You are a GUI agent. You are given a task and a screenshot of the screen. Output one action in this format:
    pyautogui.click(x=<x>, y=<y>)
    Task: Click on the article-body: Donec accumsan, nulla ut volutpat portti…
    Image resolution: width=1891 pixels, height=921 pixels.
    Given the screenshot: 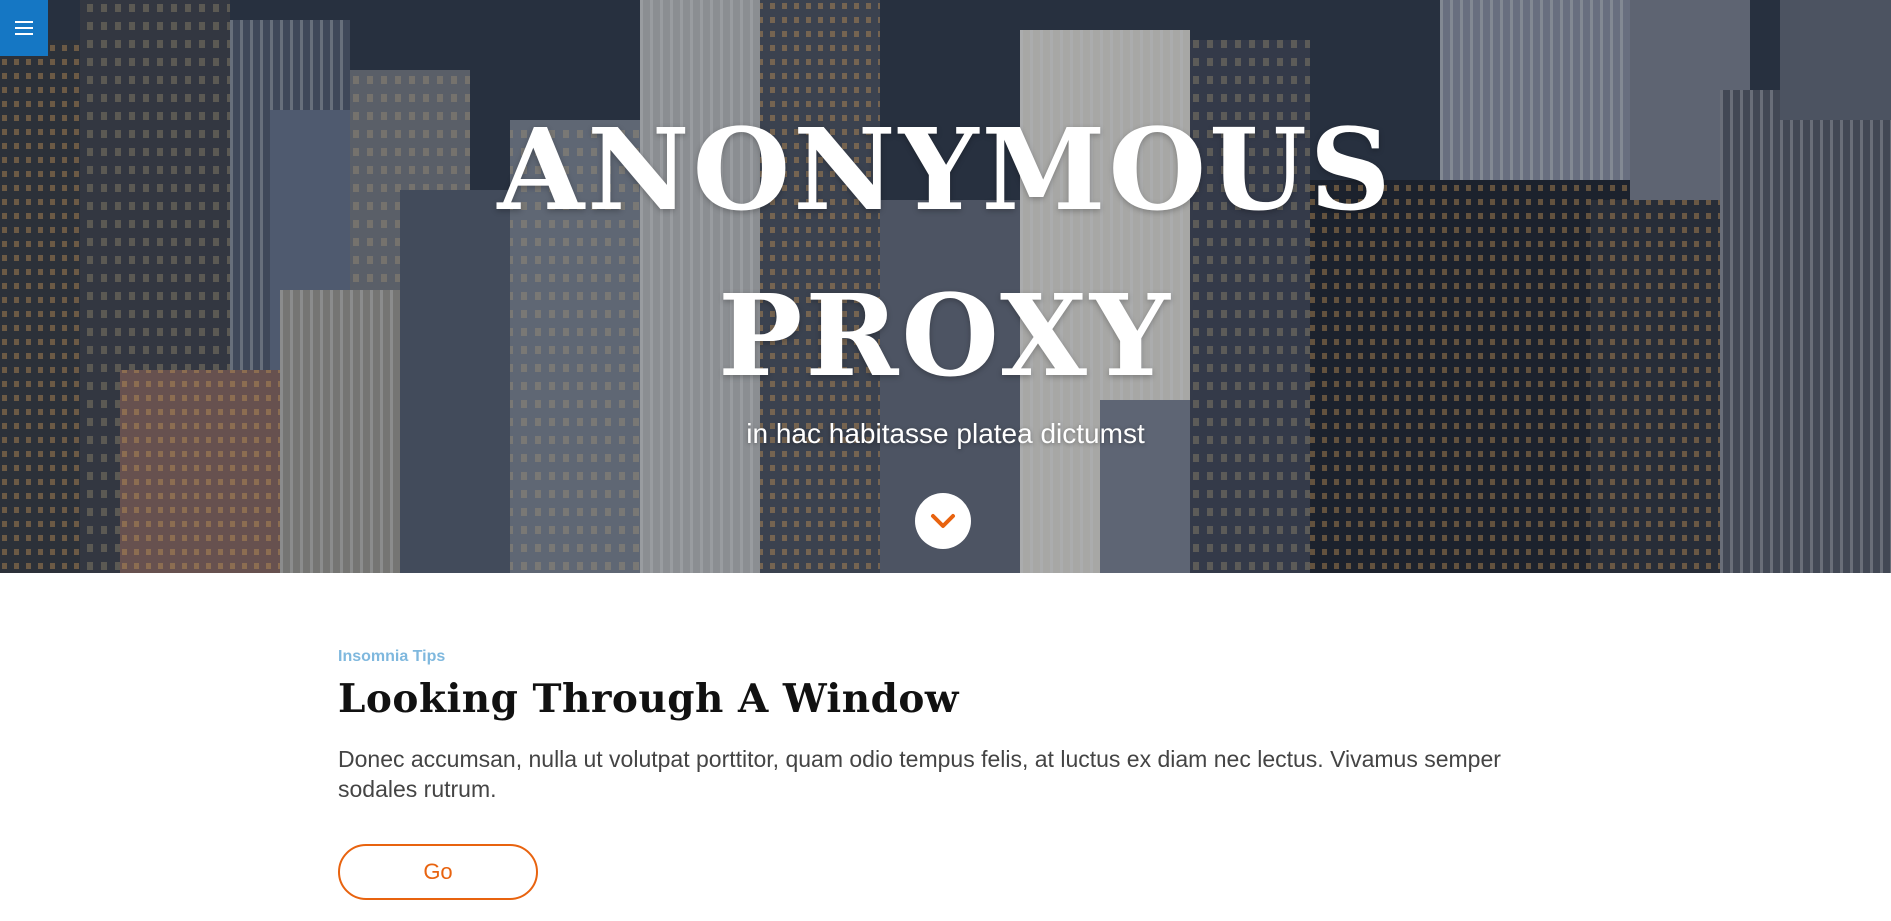 What is the action you would take?
    pyautogui.click(x=919, y=774)
    